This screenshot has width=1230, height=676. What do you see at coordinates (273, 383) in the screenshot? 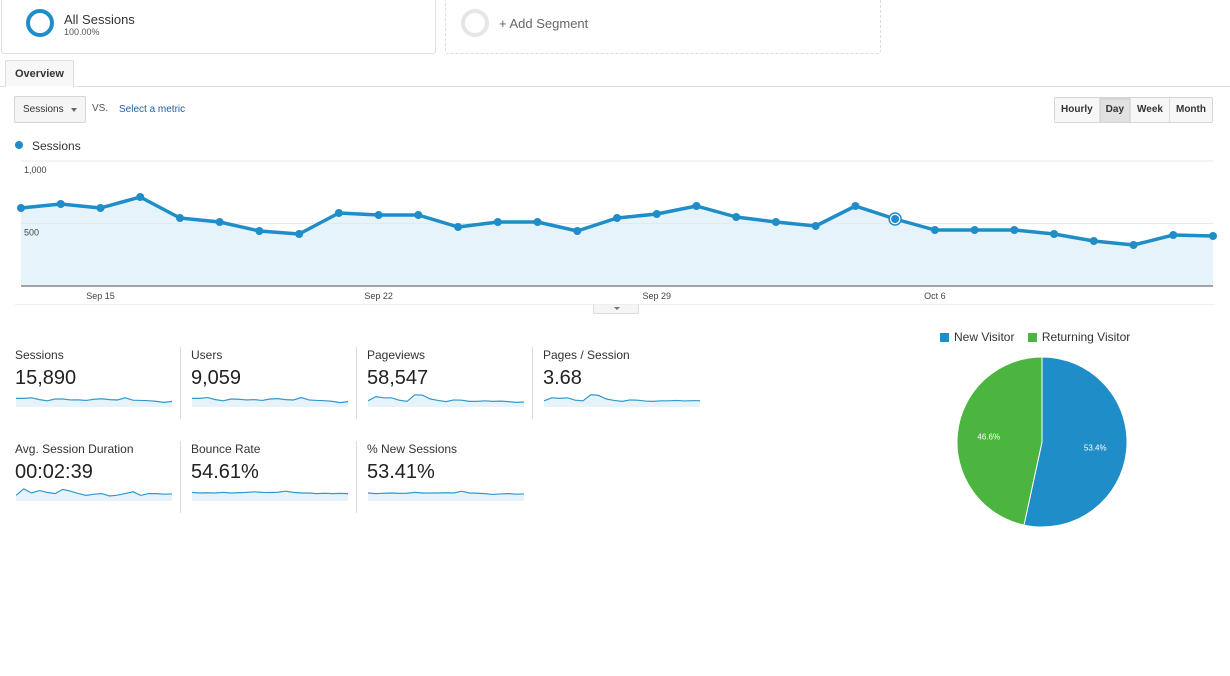
I see `scorecard-users: Users 9,059` at bounding box center [273, 383].